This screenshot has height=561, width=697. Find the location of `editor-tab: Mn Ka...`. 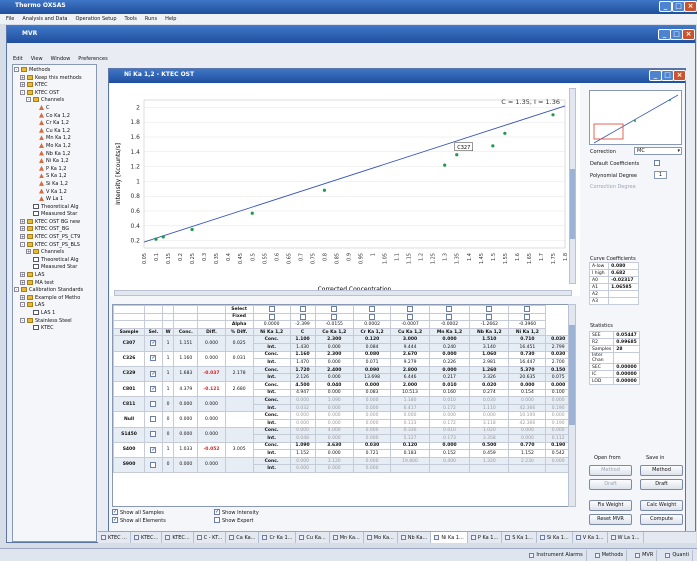

editor-tab: Mn Ka... is located at coordinates (347, 537).